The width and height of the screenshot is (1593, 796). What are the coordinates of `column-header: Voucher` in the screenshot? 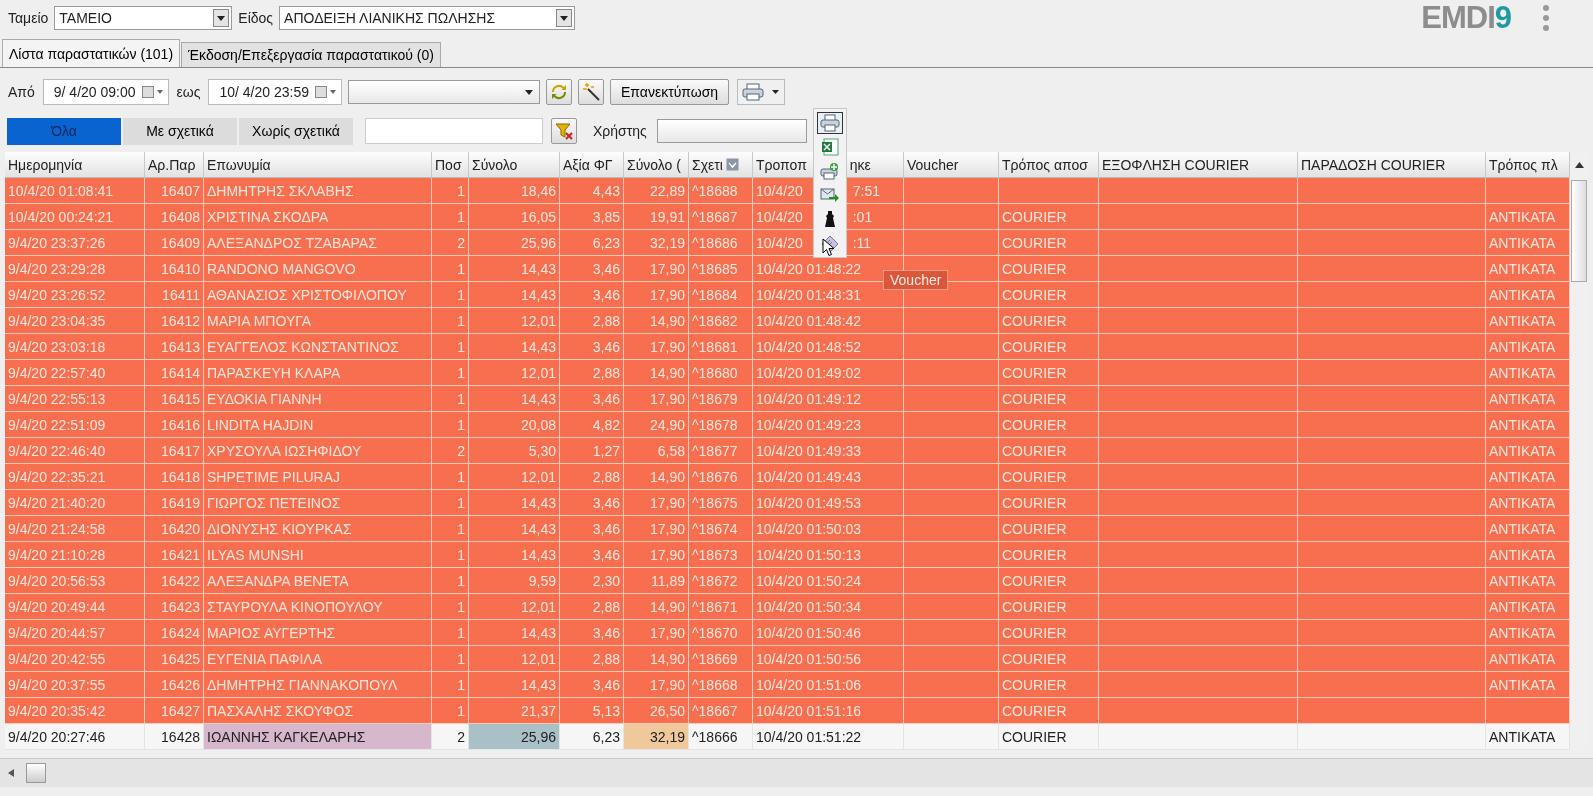 It's located at (951, 165).